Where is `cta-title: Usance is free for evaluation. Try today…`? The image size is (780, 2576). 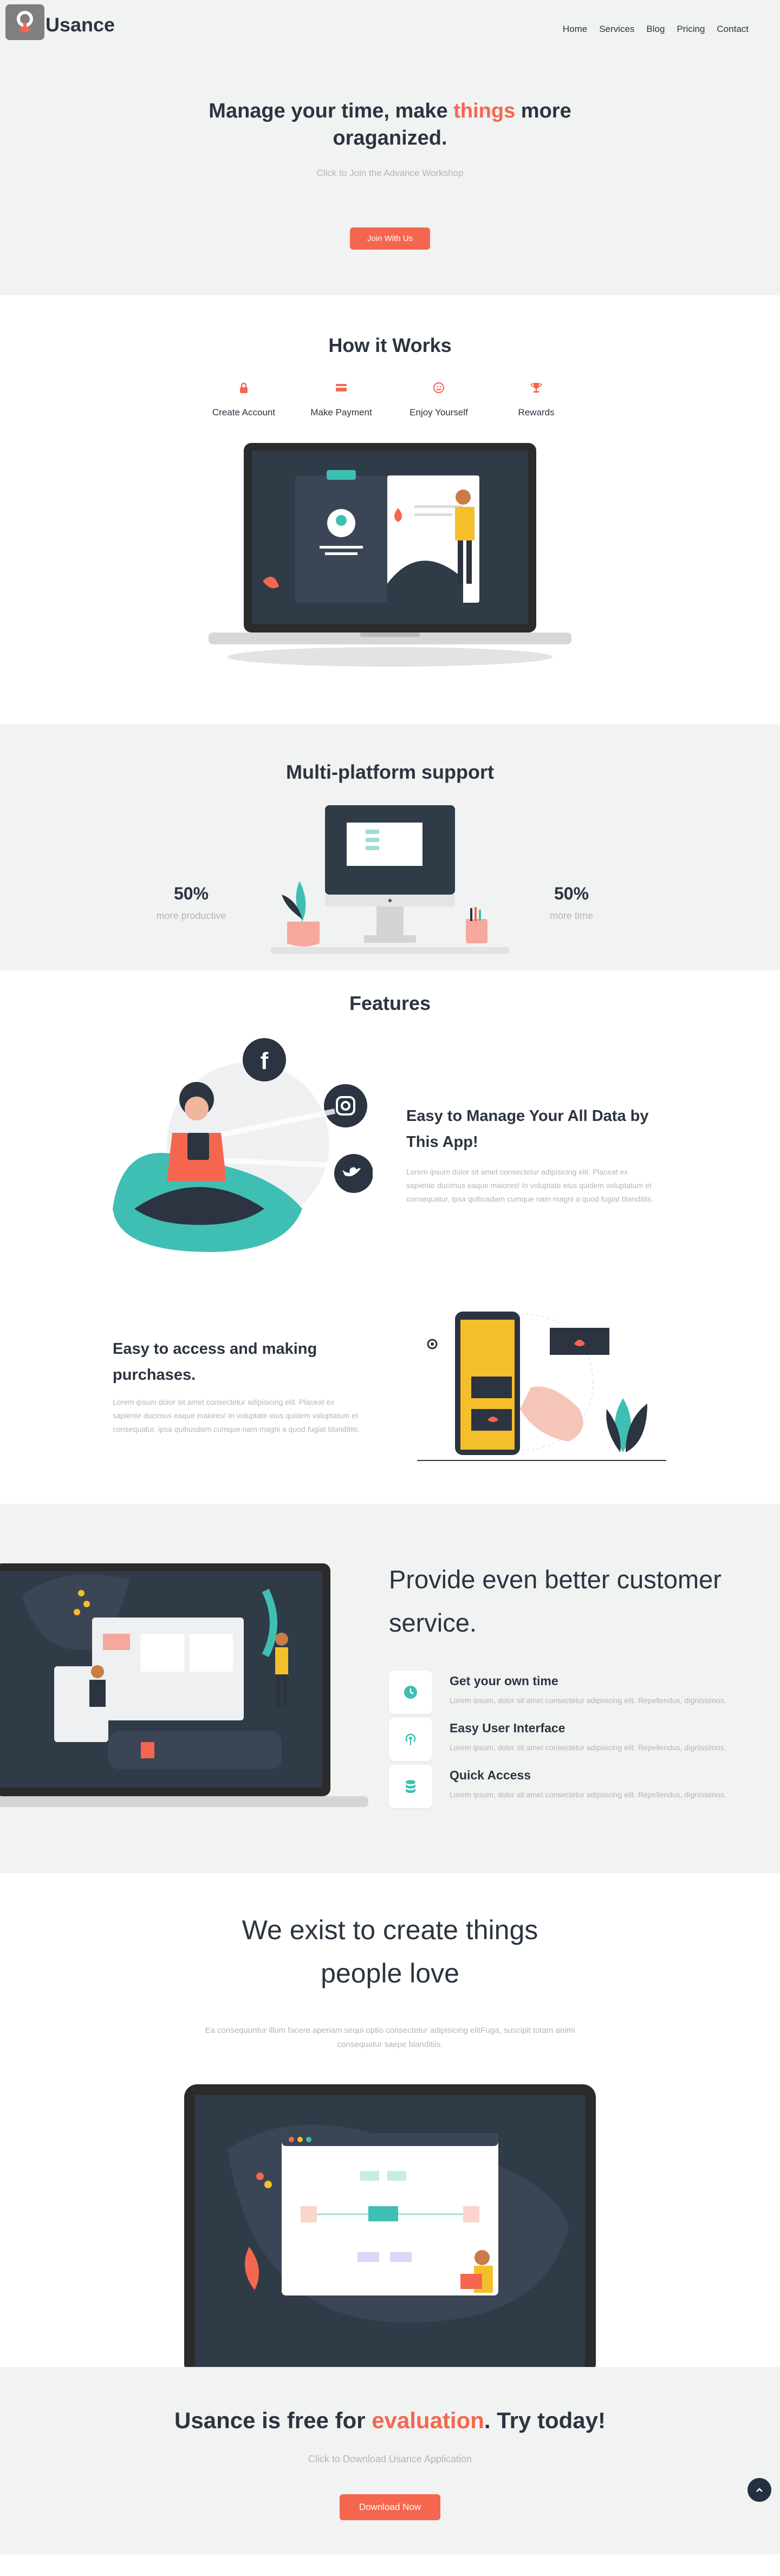
cta-title: Usance is free for evaluation. Try today… is located at coordinates (390, 2421).